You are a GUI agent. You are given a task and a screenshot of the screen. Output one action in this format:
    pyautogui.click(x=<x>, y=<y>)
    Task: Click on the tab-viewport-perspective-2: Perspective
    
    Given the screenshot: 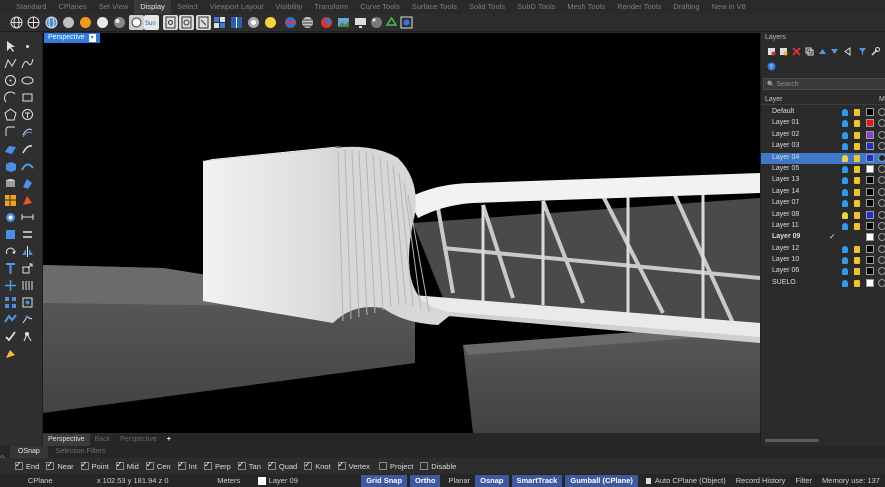 What is the action you would take?
    pyautogui.click(x=138, y=440)
    